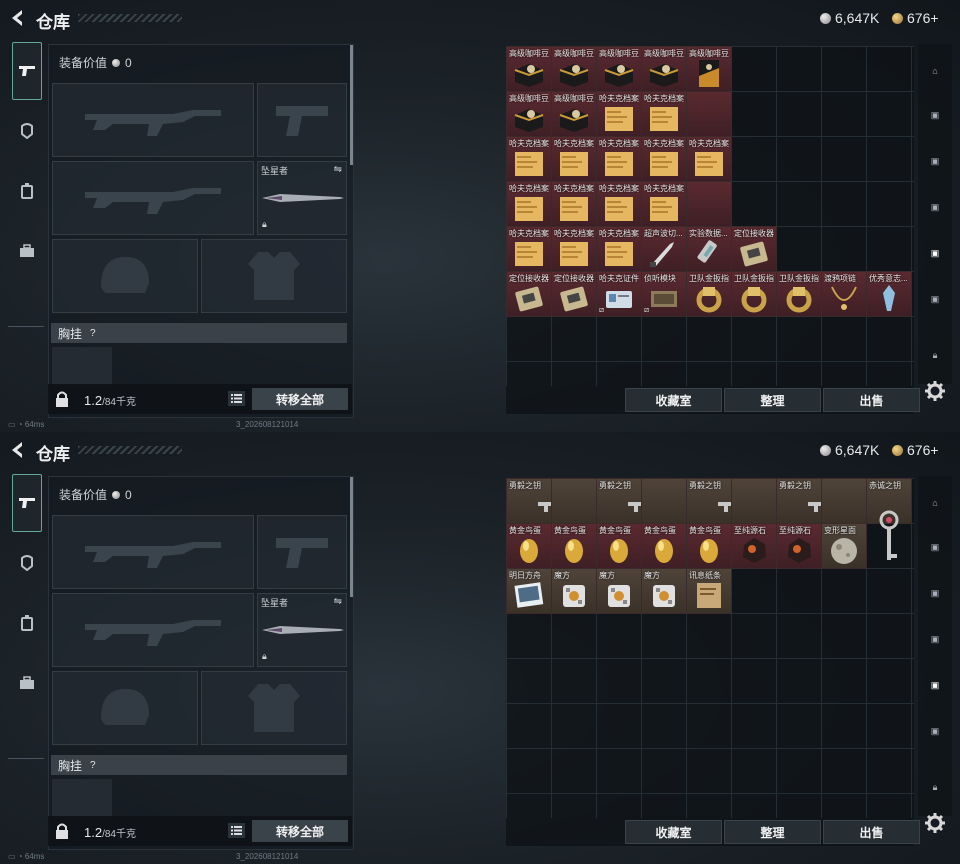 This screenshot has width=960, height=864. What do you see at coordinates (935, 503) in the screenshot?
I see `locker-icon: ⌂` at bounding box center [935, 503].